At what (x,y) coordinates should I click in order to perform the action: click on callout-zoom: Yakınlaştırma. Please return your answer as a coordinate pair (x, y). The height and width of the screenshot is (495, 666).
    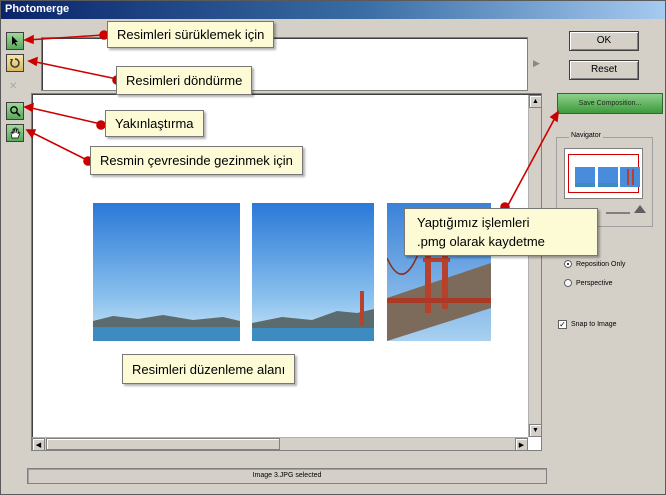
    Looking at the image, I should click on (154, 123).